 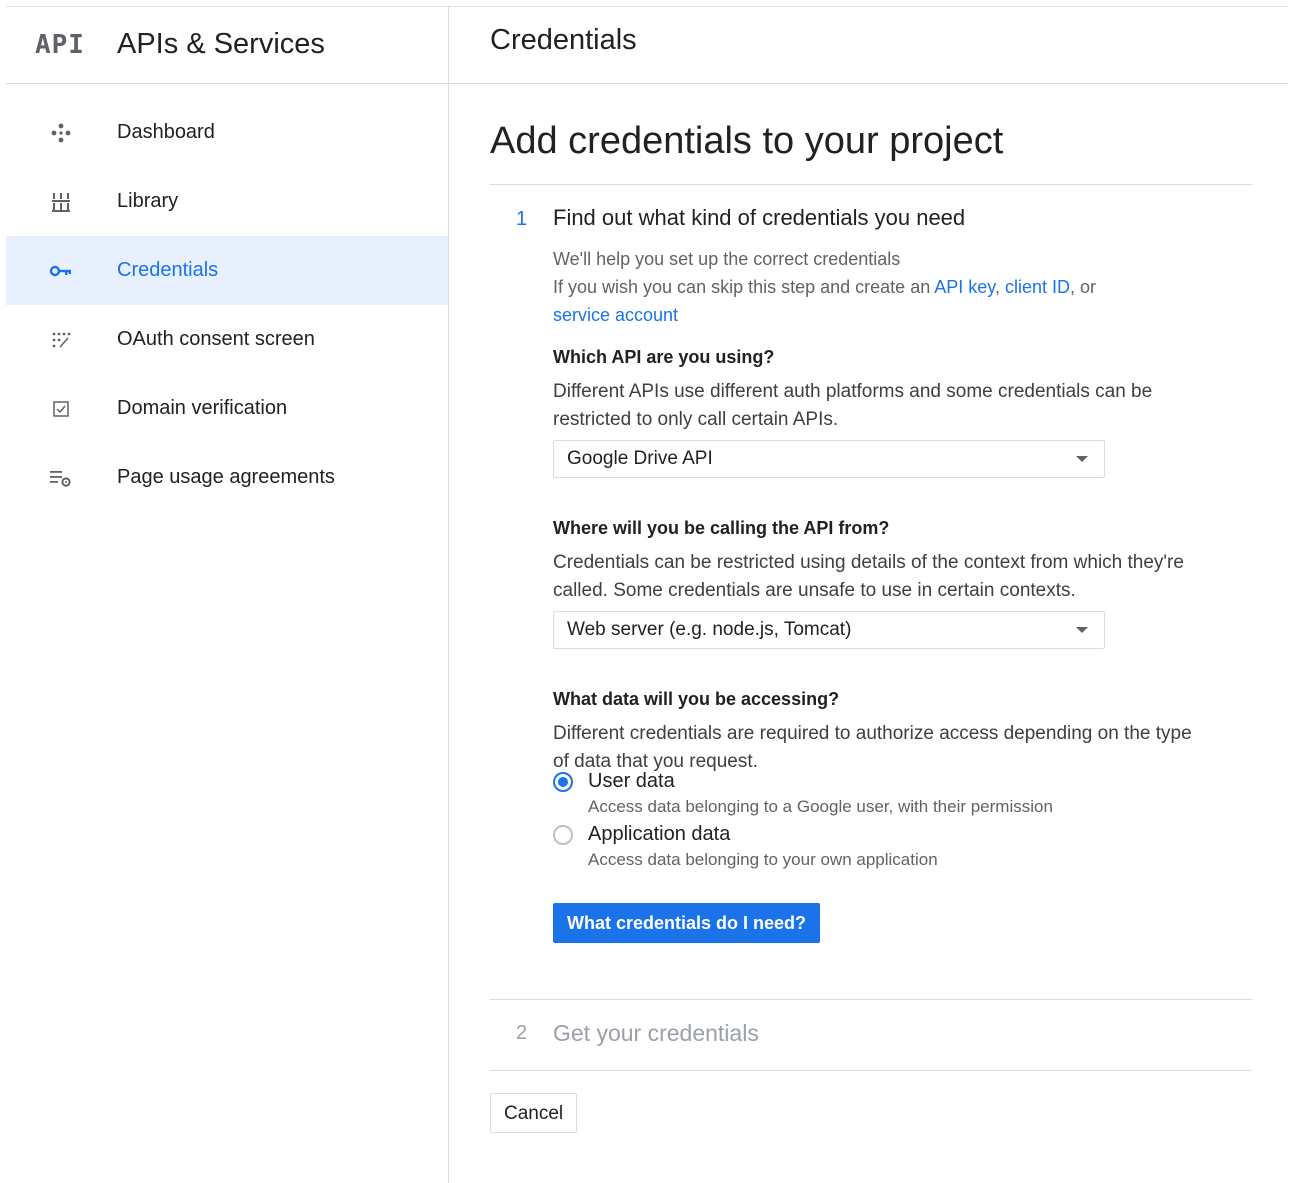 I want to click on service-account-link: service account, so click(x=615, y=315).